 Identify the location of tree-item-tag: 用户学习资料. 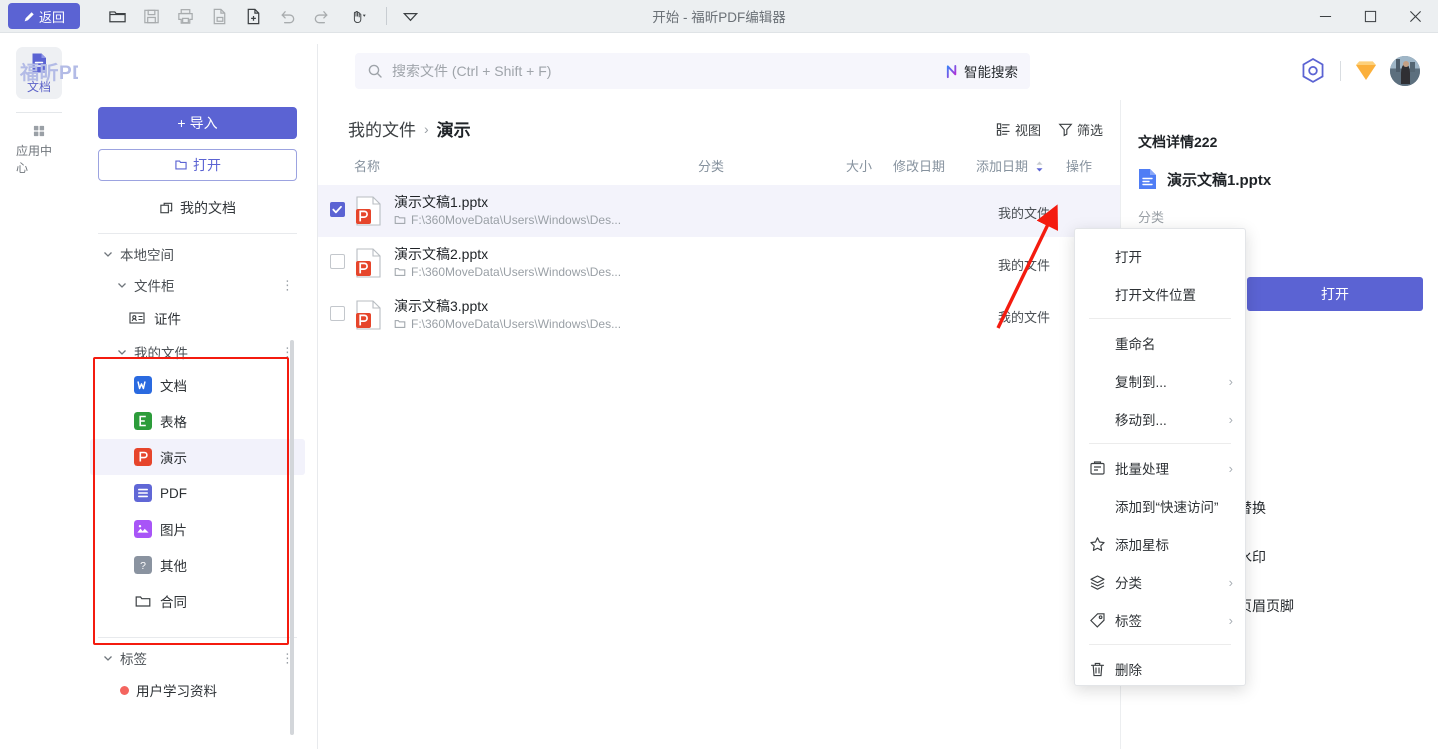
(197, 690).